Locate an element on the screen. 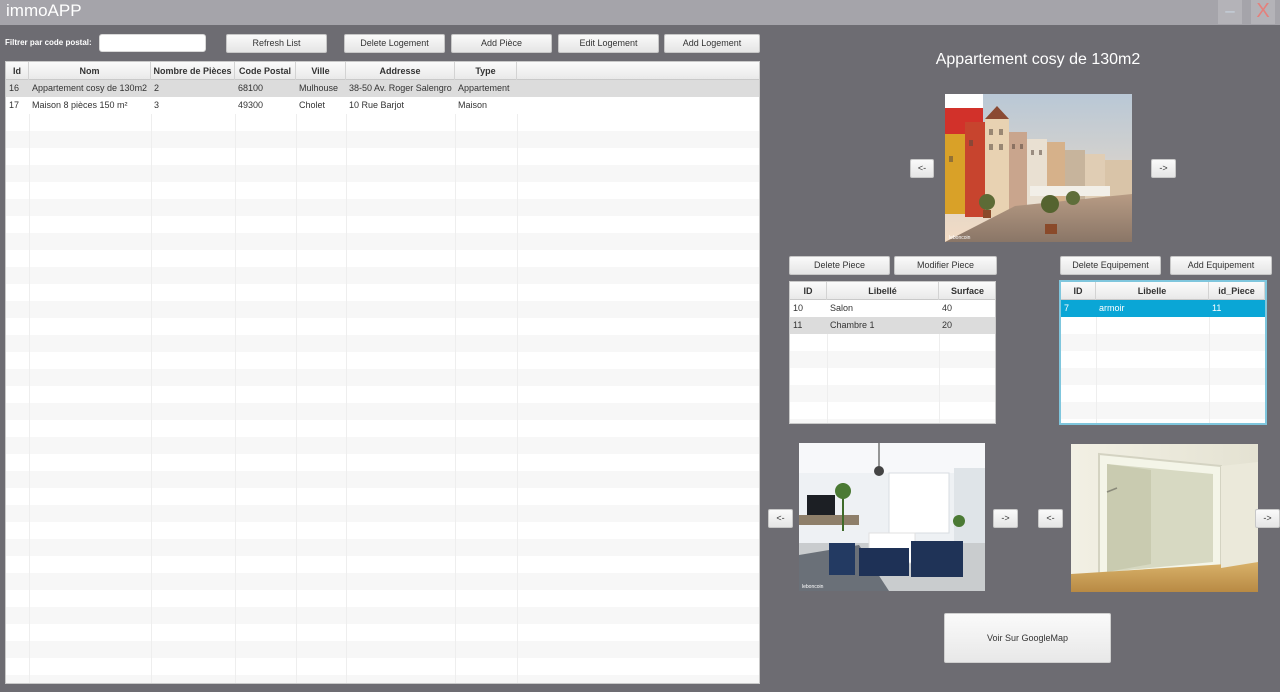 The height and width of the screenshot is (692, 1280). google-map-button: Voir Sur GoogleMap is located at coordinates (1027, 638).